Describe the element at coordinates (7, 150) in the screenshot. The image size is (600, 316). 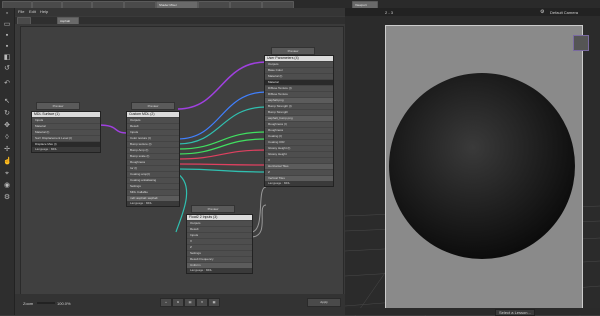
I see `universal-tool-icon: ✢` at that location.